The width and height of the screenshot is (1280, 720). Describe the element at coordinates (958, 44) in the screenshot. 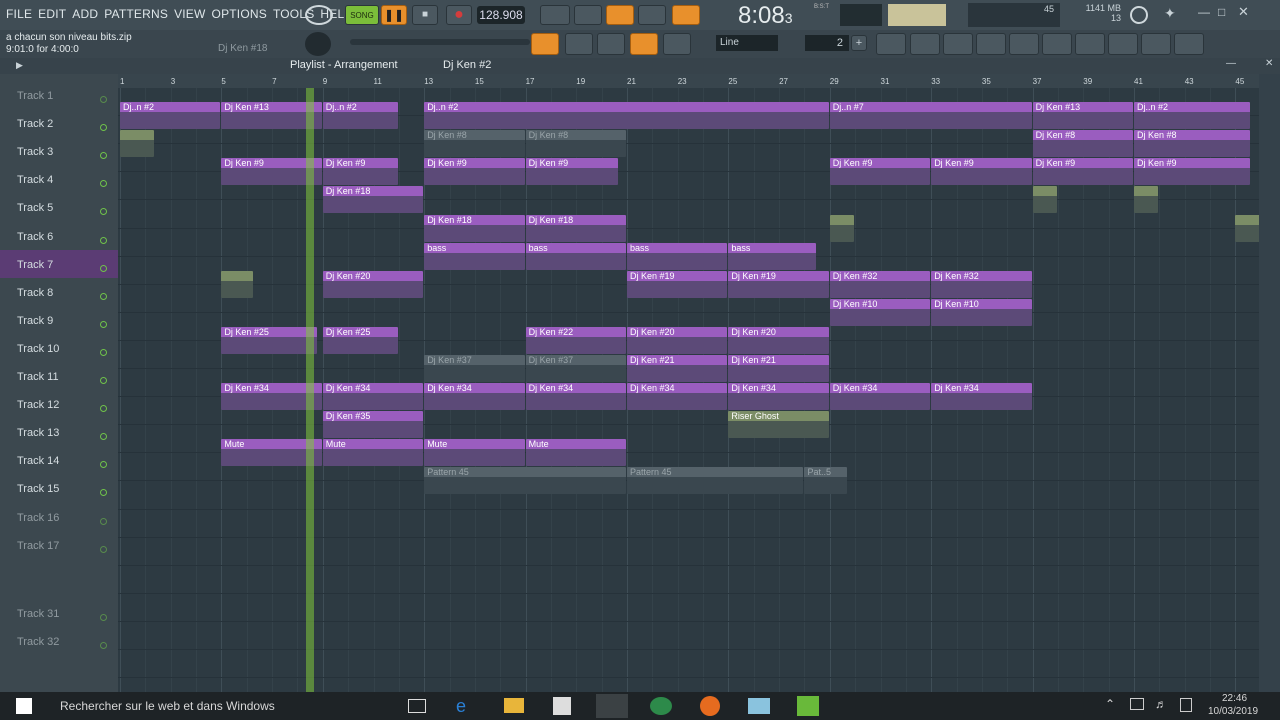

I see `view-channel-rack-button` at that location.